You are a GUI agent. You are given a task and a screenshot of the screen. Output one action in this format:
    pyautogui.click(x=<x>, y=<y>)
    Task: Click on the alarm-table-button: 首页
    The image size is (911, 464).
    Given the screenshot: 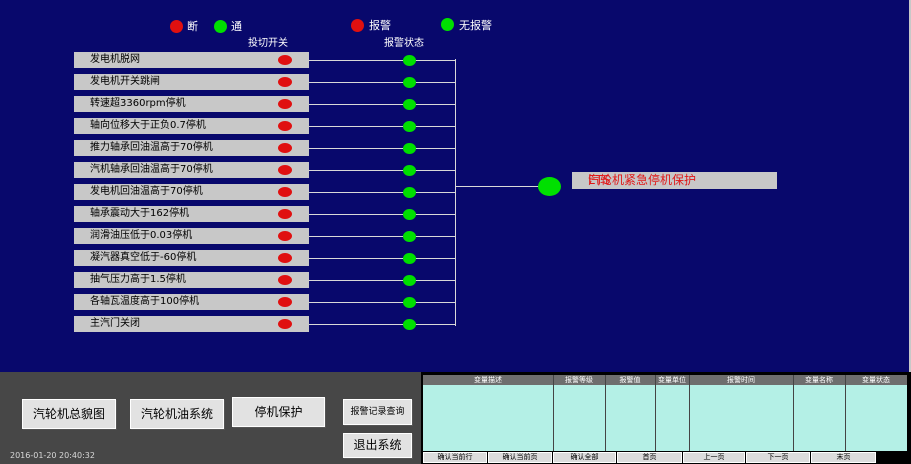 What is the action you would take?
    pyautogui.click(x=649, y=457)
    